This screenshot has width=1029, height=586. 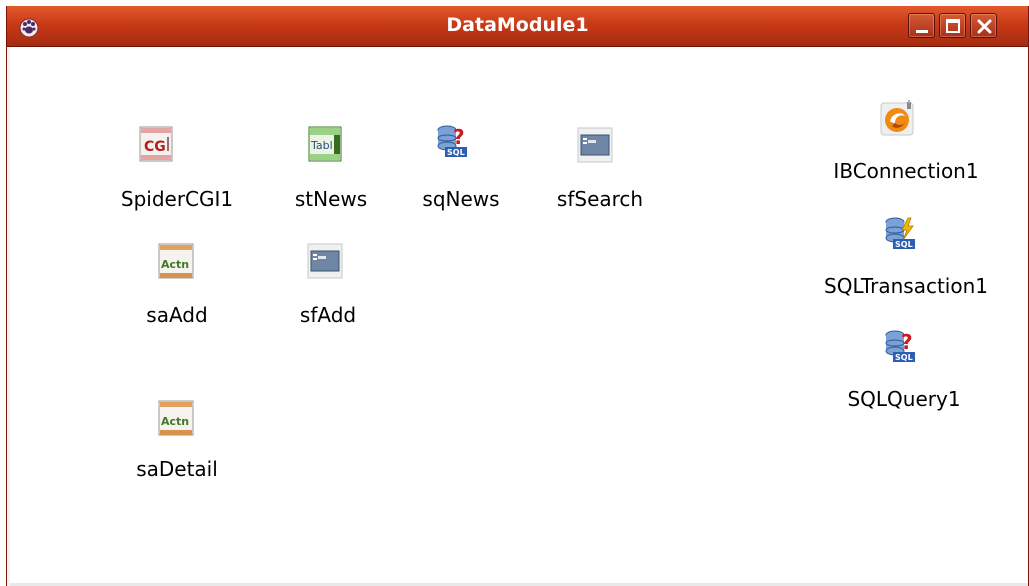 I want to click on minimize-icon, so click(x=922, y=31).